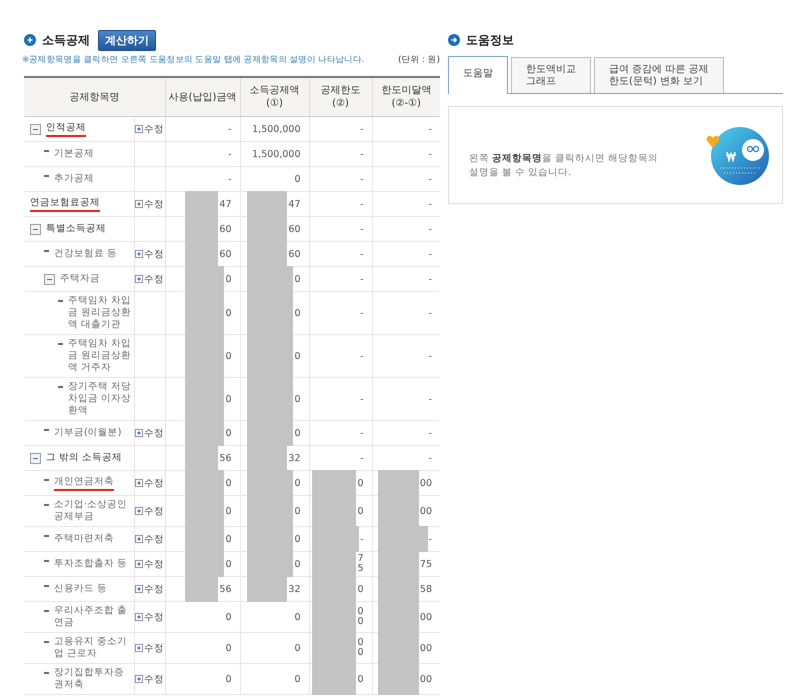  What do you see at coordinates (360, 564) in the screenshot?
I see `table-cell: 7 5` at bounding box center [360, 564].